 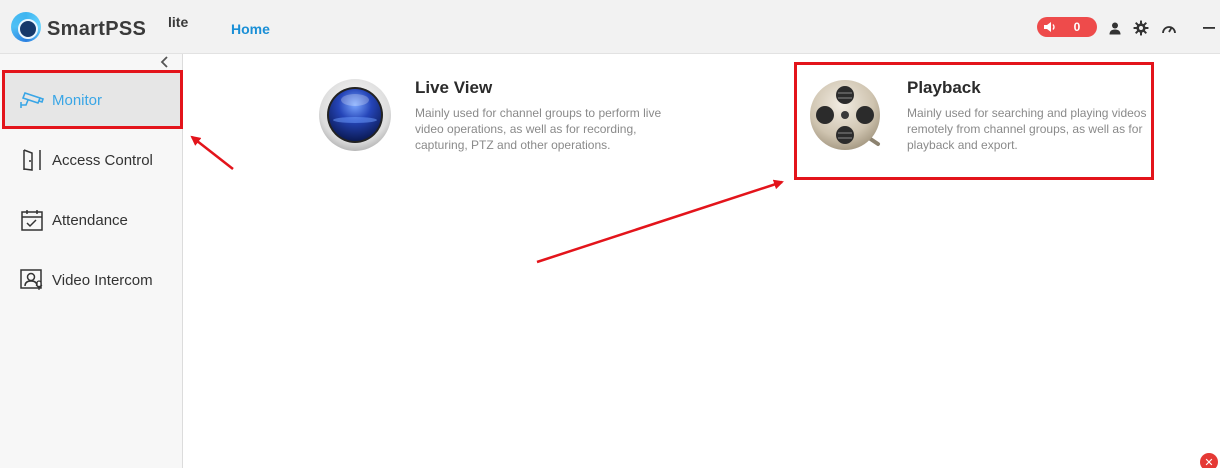 What do you see at coordinates (32, 100) in the screenshot?
I see `cctv-camera-icon` at bounding box center [32, 100].